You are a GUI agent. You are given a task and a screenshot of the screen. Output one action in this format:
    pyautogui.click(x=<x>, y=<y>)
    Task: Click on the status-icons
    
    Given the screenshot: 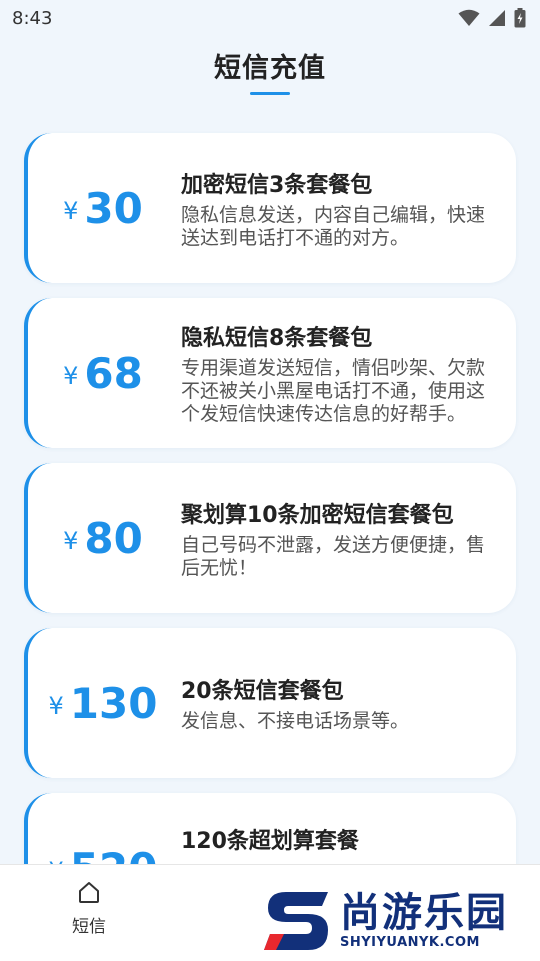 What is the action you would take?
    pyautogui.click(x=492, y=18)
    